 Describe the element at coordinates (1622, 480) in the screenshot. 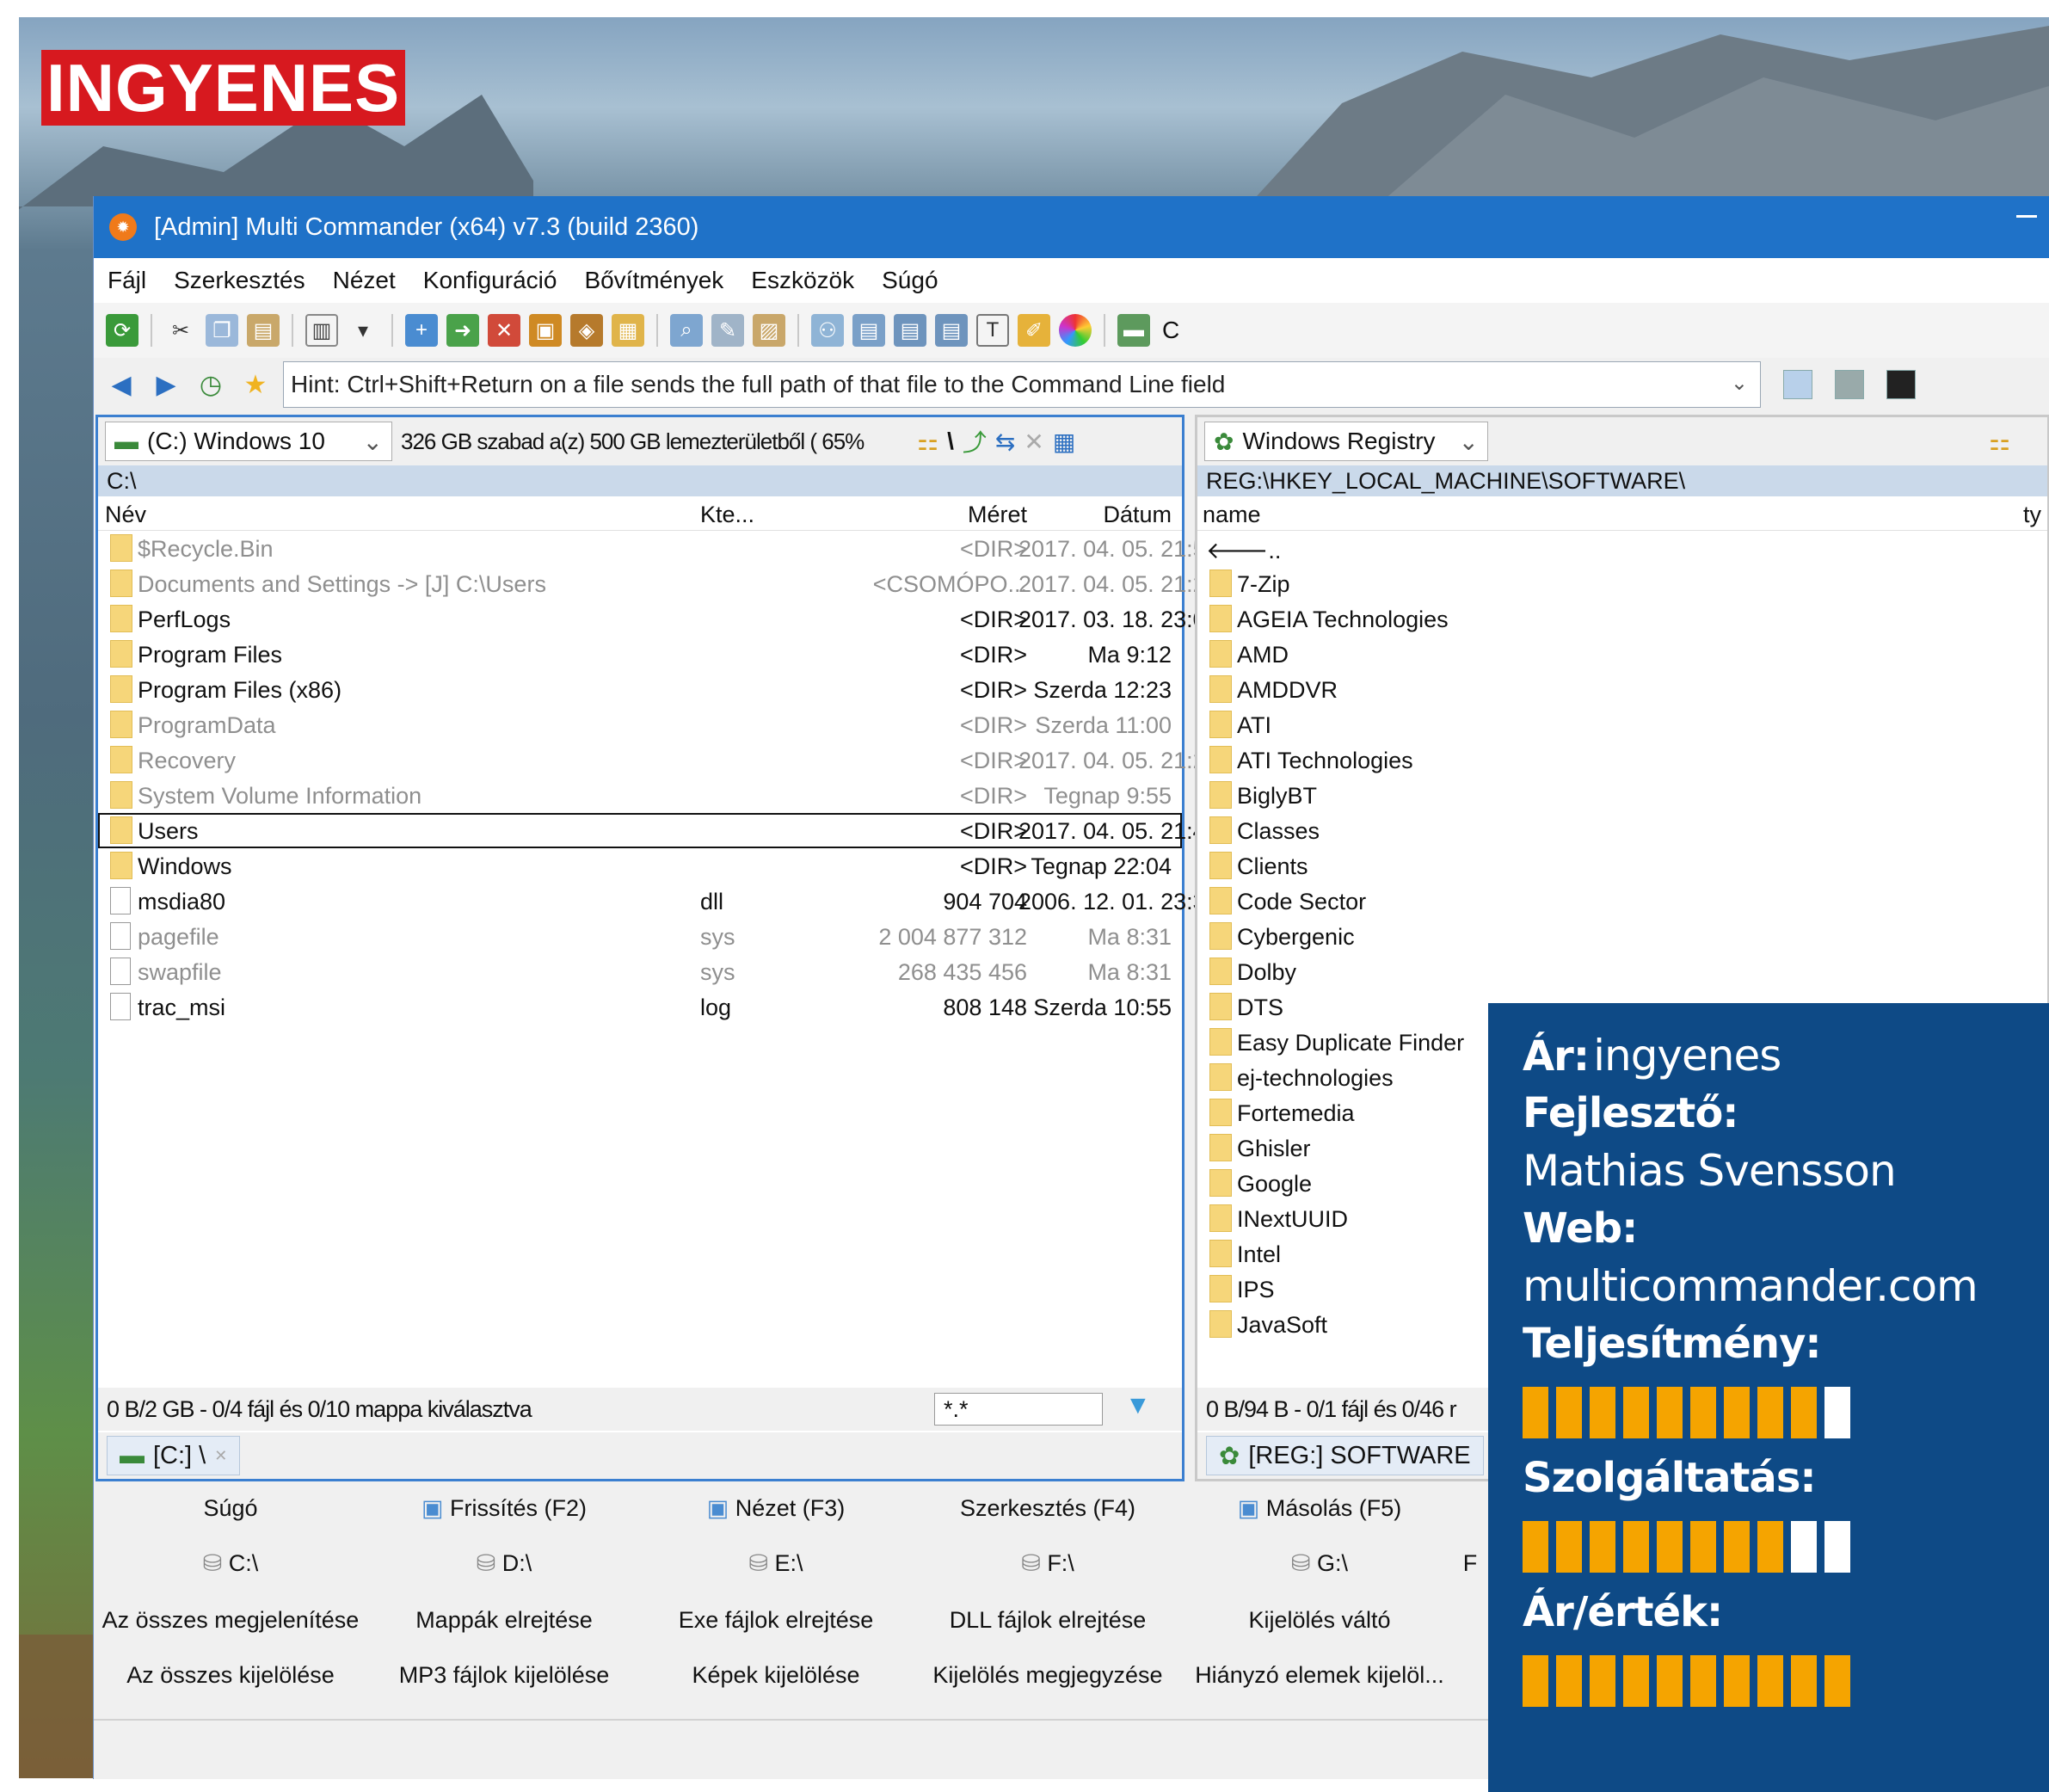

I see `right-path: REG:\HKEY_LOCAL_MACHINE\SOFTWARE\` at that location.